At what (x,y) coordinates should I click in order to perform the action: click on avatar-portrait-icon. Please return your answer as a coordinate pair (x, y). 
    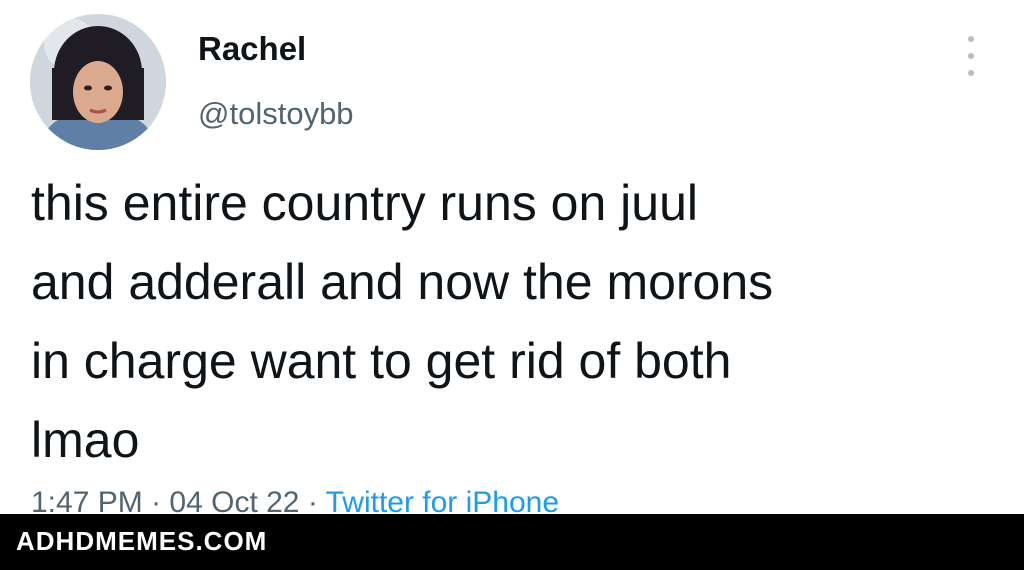
    Looking at the image, I should click on (98, 82).